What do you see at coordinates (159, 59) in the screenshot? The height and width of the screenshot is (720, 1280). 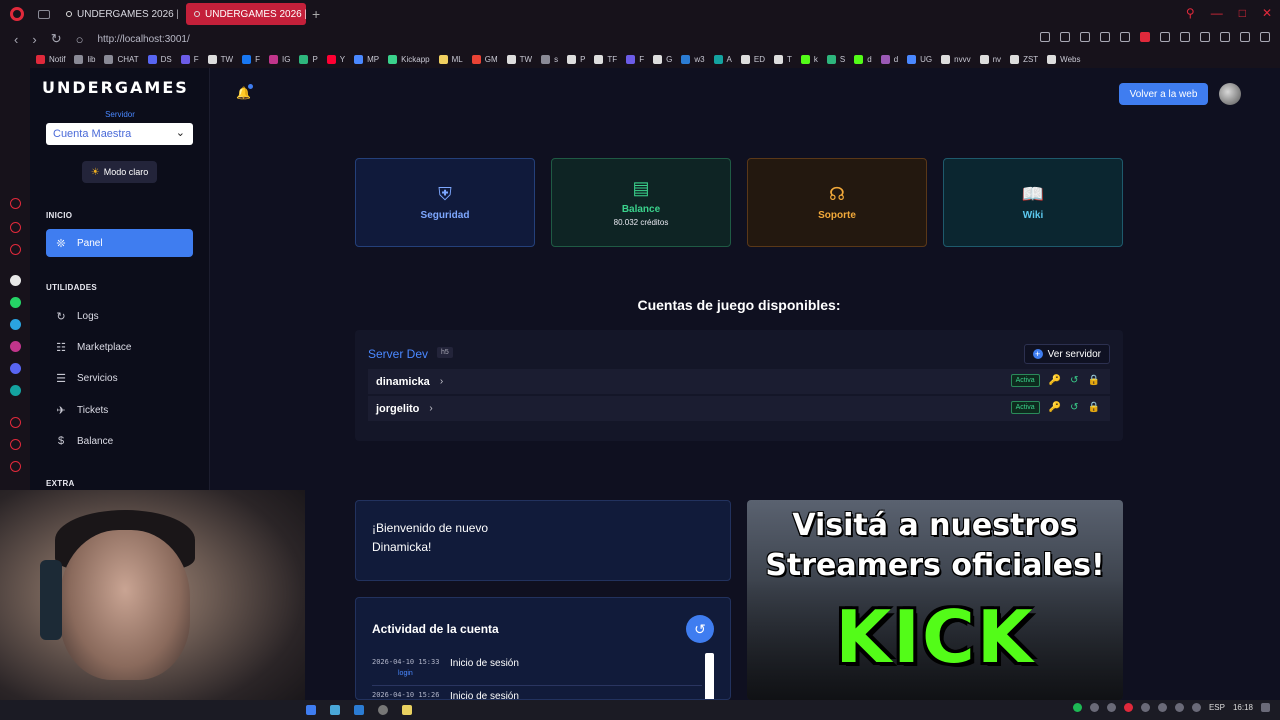 I see `bookmark-item: DS` at bounding box center [159, 59].